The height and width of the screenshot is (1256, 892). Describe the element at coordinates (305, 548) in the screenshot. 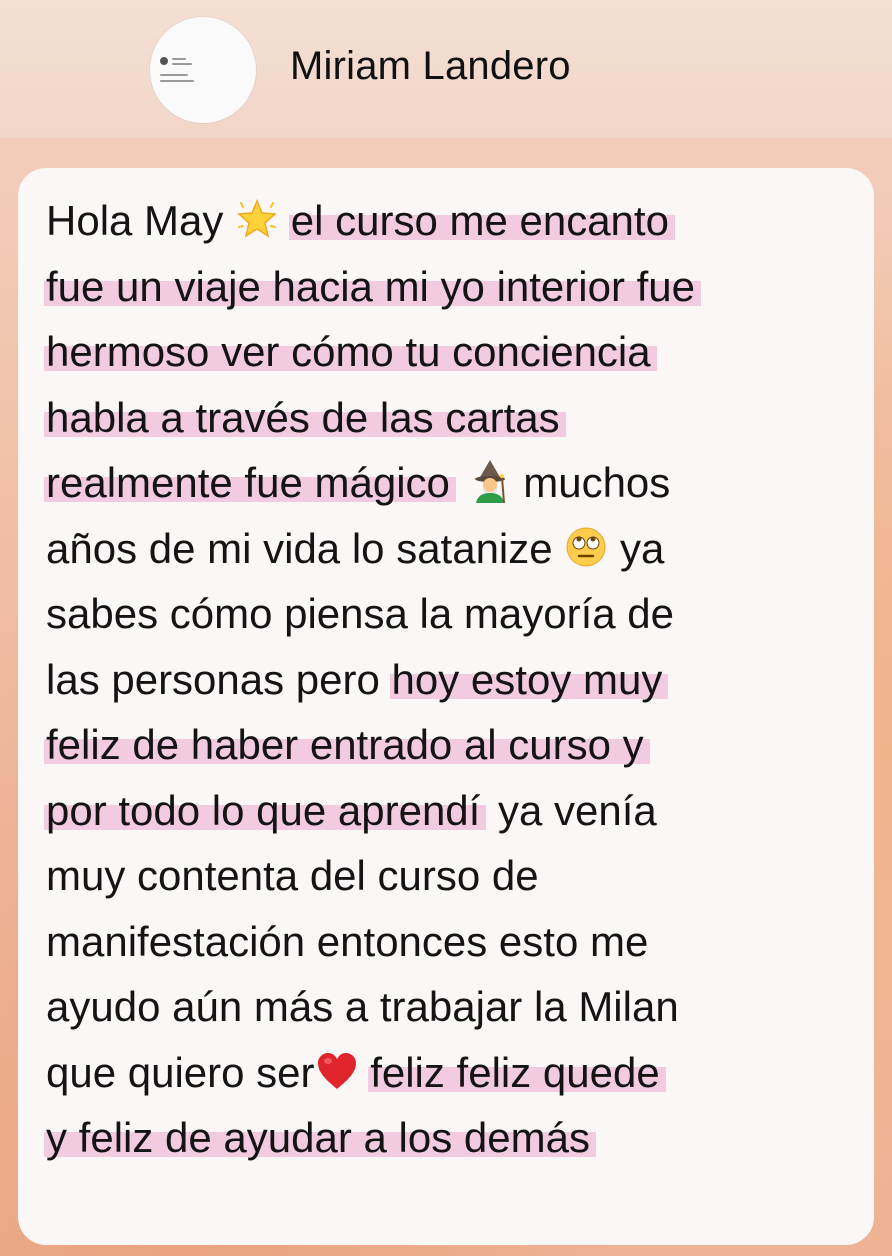

I see `message-text-segment: años de mi vida lo satanize` at that location.